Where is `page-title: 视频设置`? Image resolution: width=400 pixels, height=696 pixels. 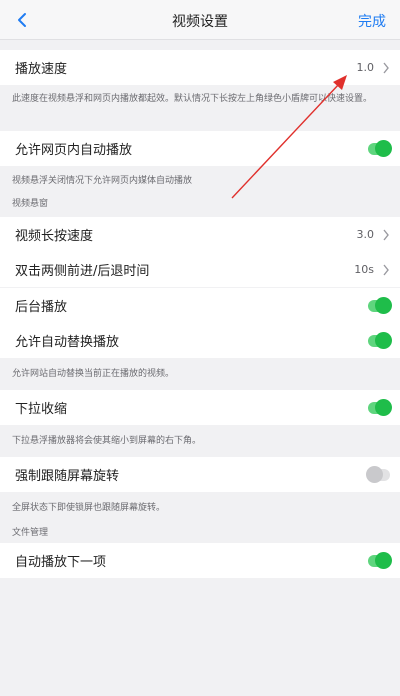
page-title: 视频设置 is located at coordinates (200, 22).